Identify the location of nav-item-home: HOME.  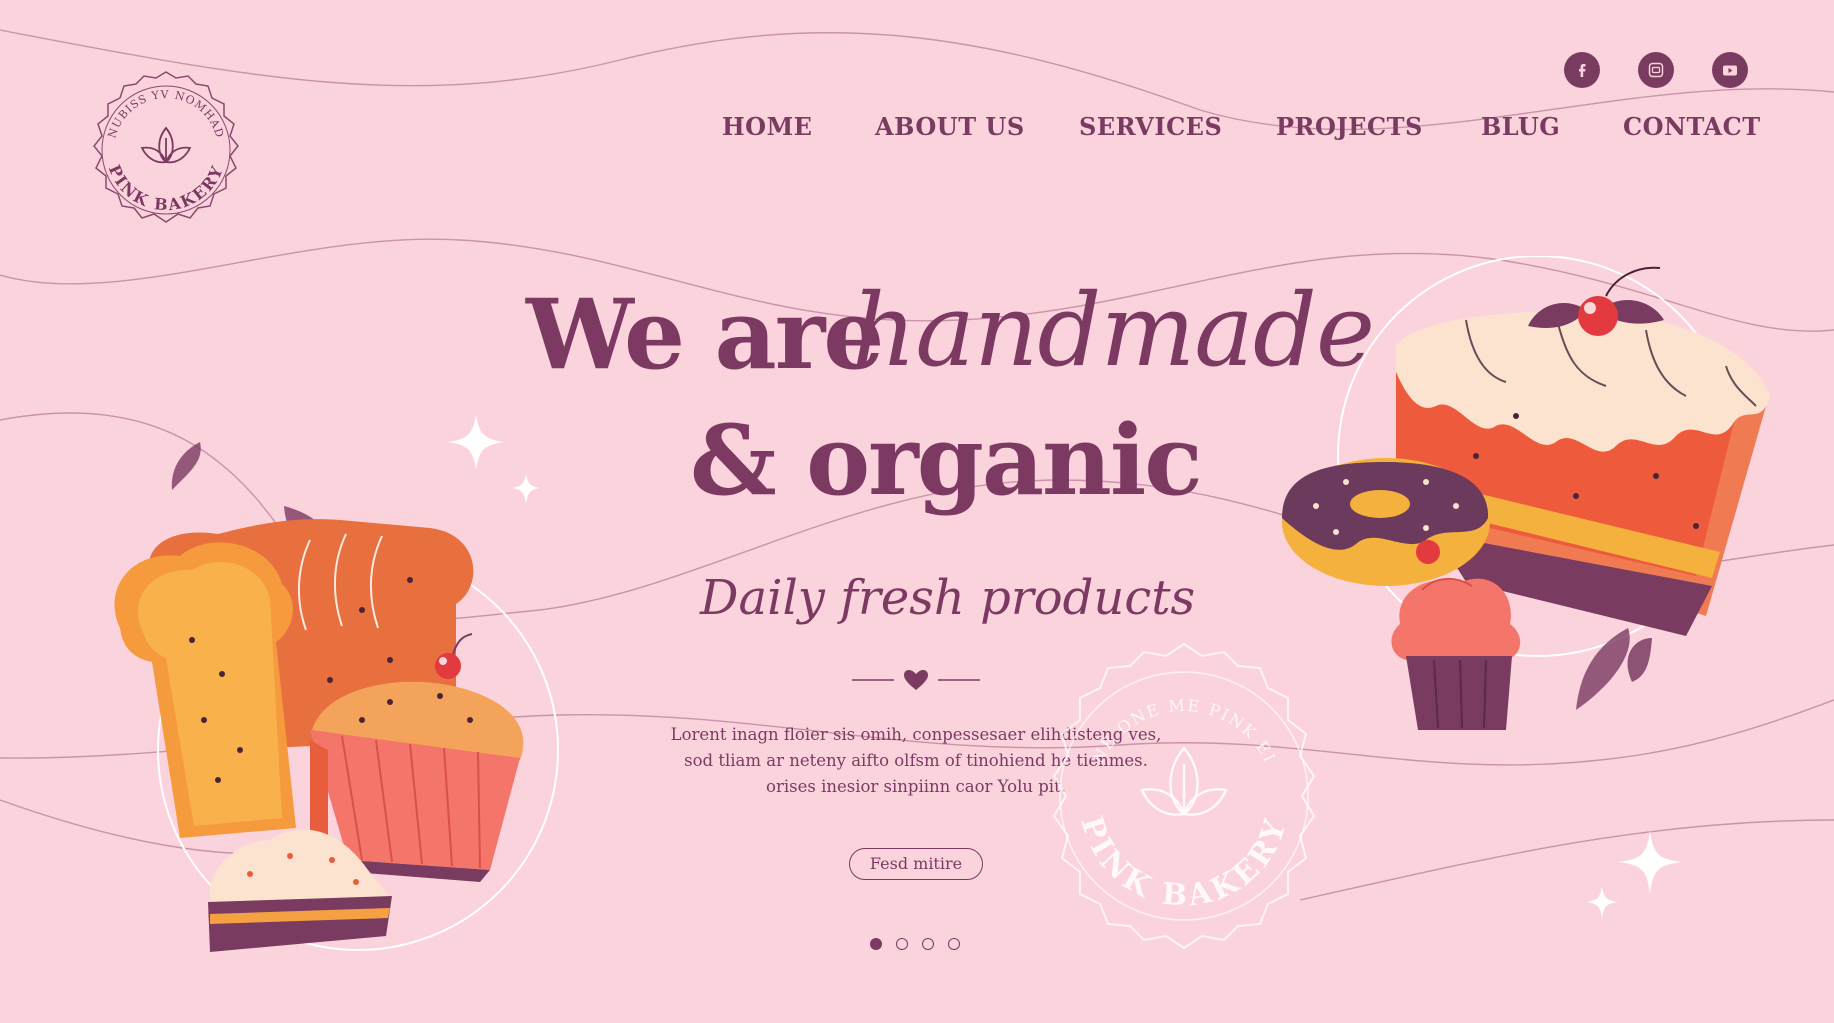
(767, 126).